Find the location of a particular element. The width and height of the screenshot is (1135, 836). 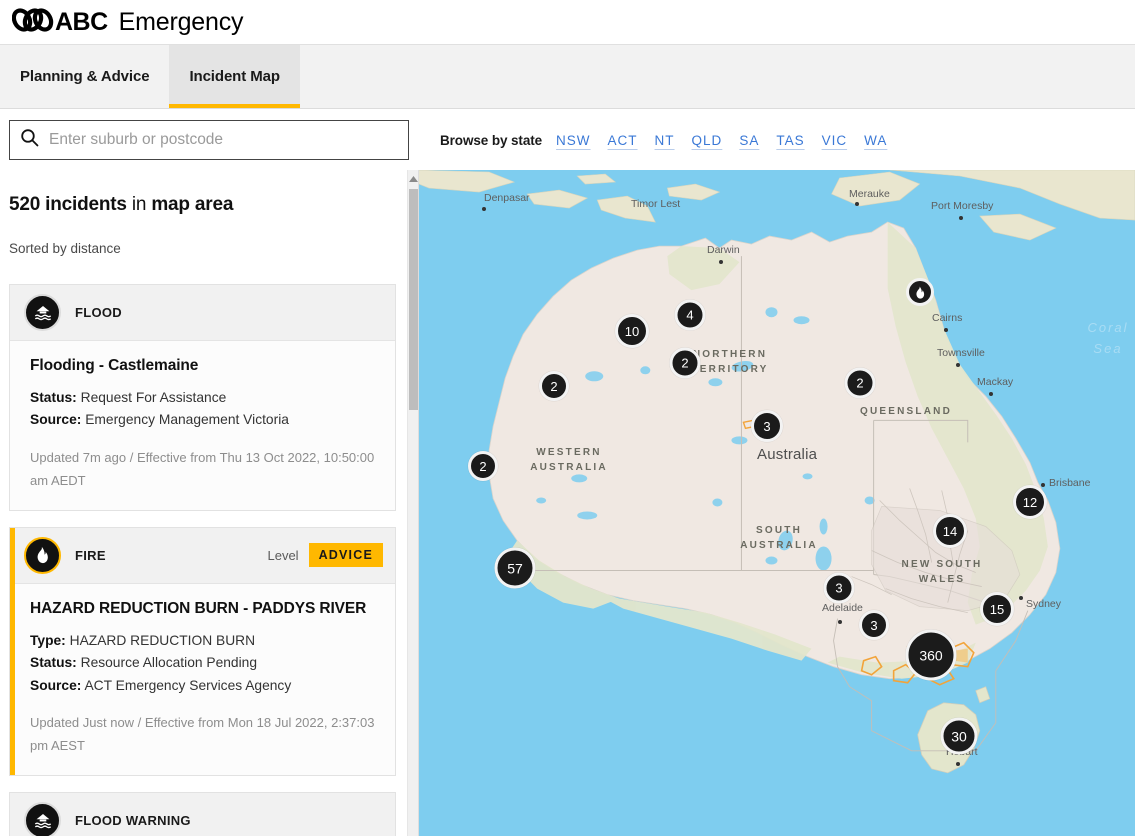

state-link-sa: SA is located at coordinates (749, 140).